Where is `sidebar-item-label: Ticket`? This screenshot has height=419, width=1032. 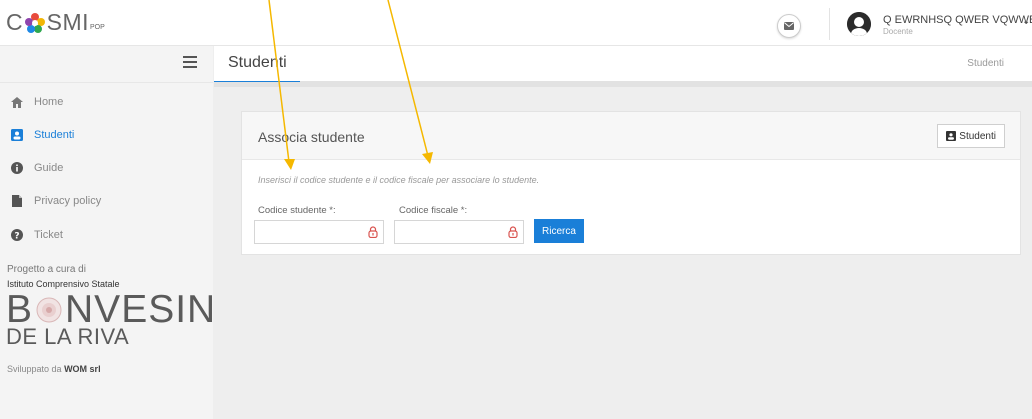 sidebar-item-label: Ticket is located at coordinates (48, 235).